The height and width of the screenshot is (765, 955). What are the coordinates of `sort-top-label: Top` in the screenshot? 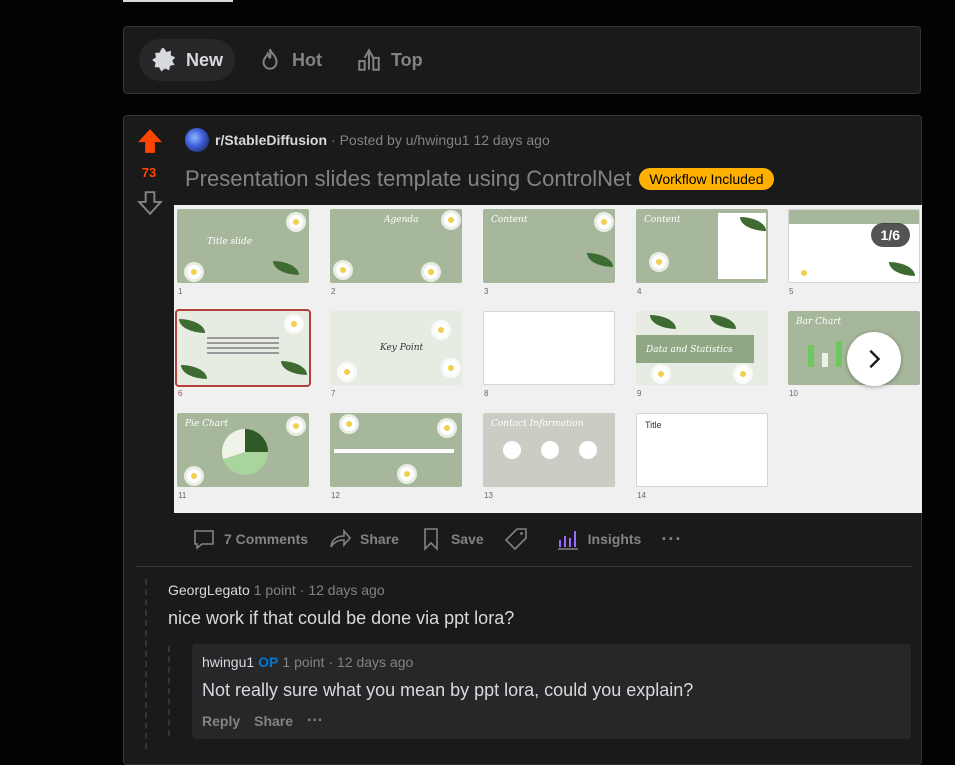 It's located at (407, 59).